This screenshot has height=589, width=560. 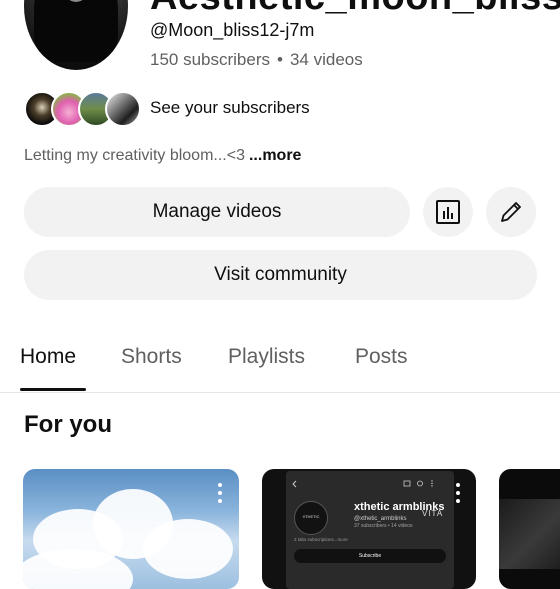 I want to click on cloud-shape, so click(x=188, y=549).